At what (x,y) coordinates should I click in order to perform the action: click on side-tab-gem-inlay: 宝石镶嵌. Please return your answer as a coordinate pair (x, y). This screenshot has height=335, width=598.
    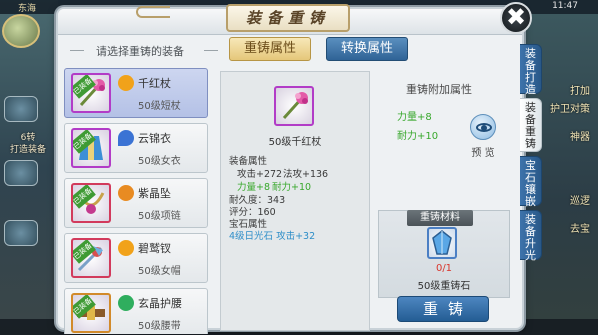
    Looking at the image, I should click on (531, 182).